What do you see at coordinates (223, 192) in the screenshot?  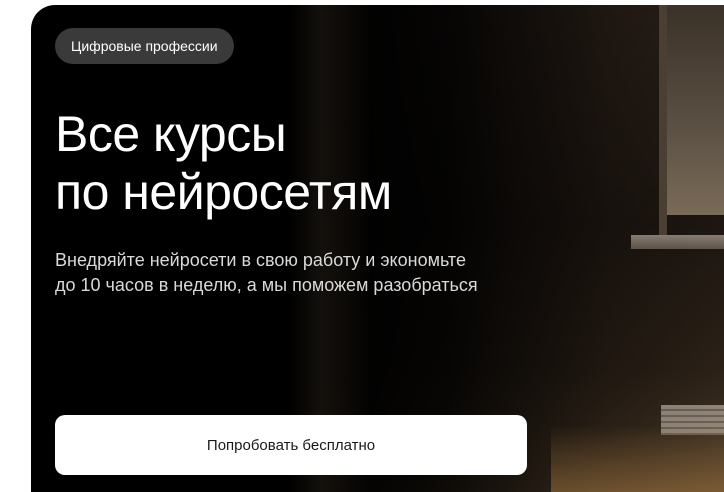 I see `title-line-2: по нейросетям` at bounding box center [223, 192].